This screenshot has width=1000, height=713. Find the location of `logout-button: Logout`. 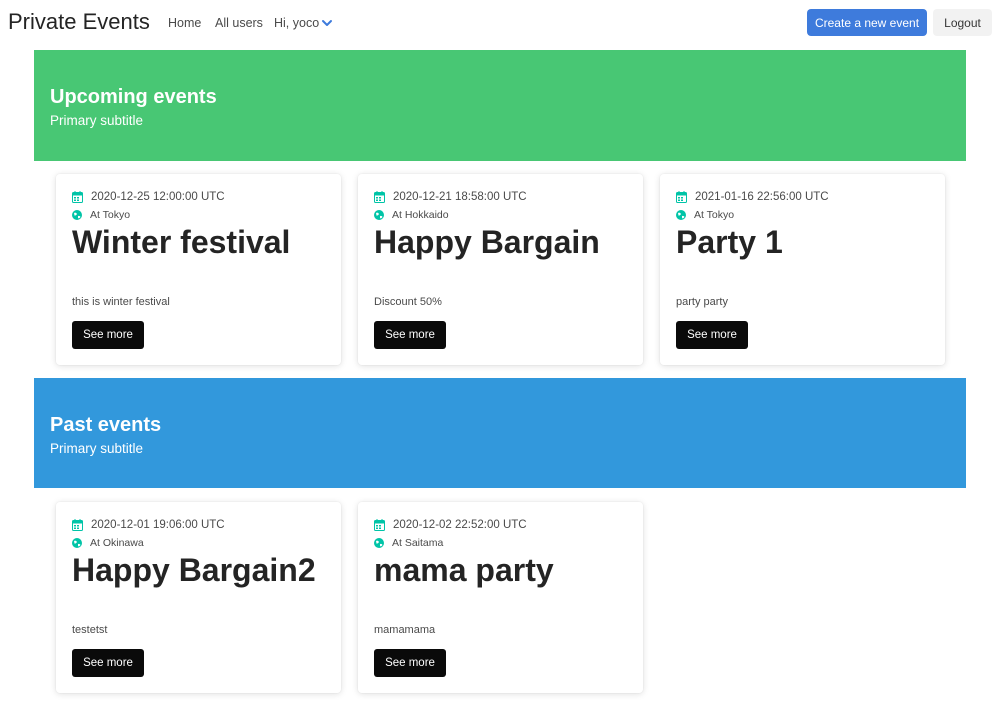

logout-button: Logout is located at coordinates (962, 22).